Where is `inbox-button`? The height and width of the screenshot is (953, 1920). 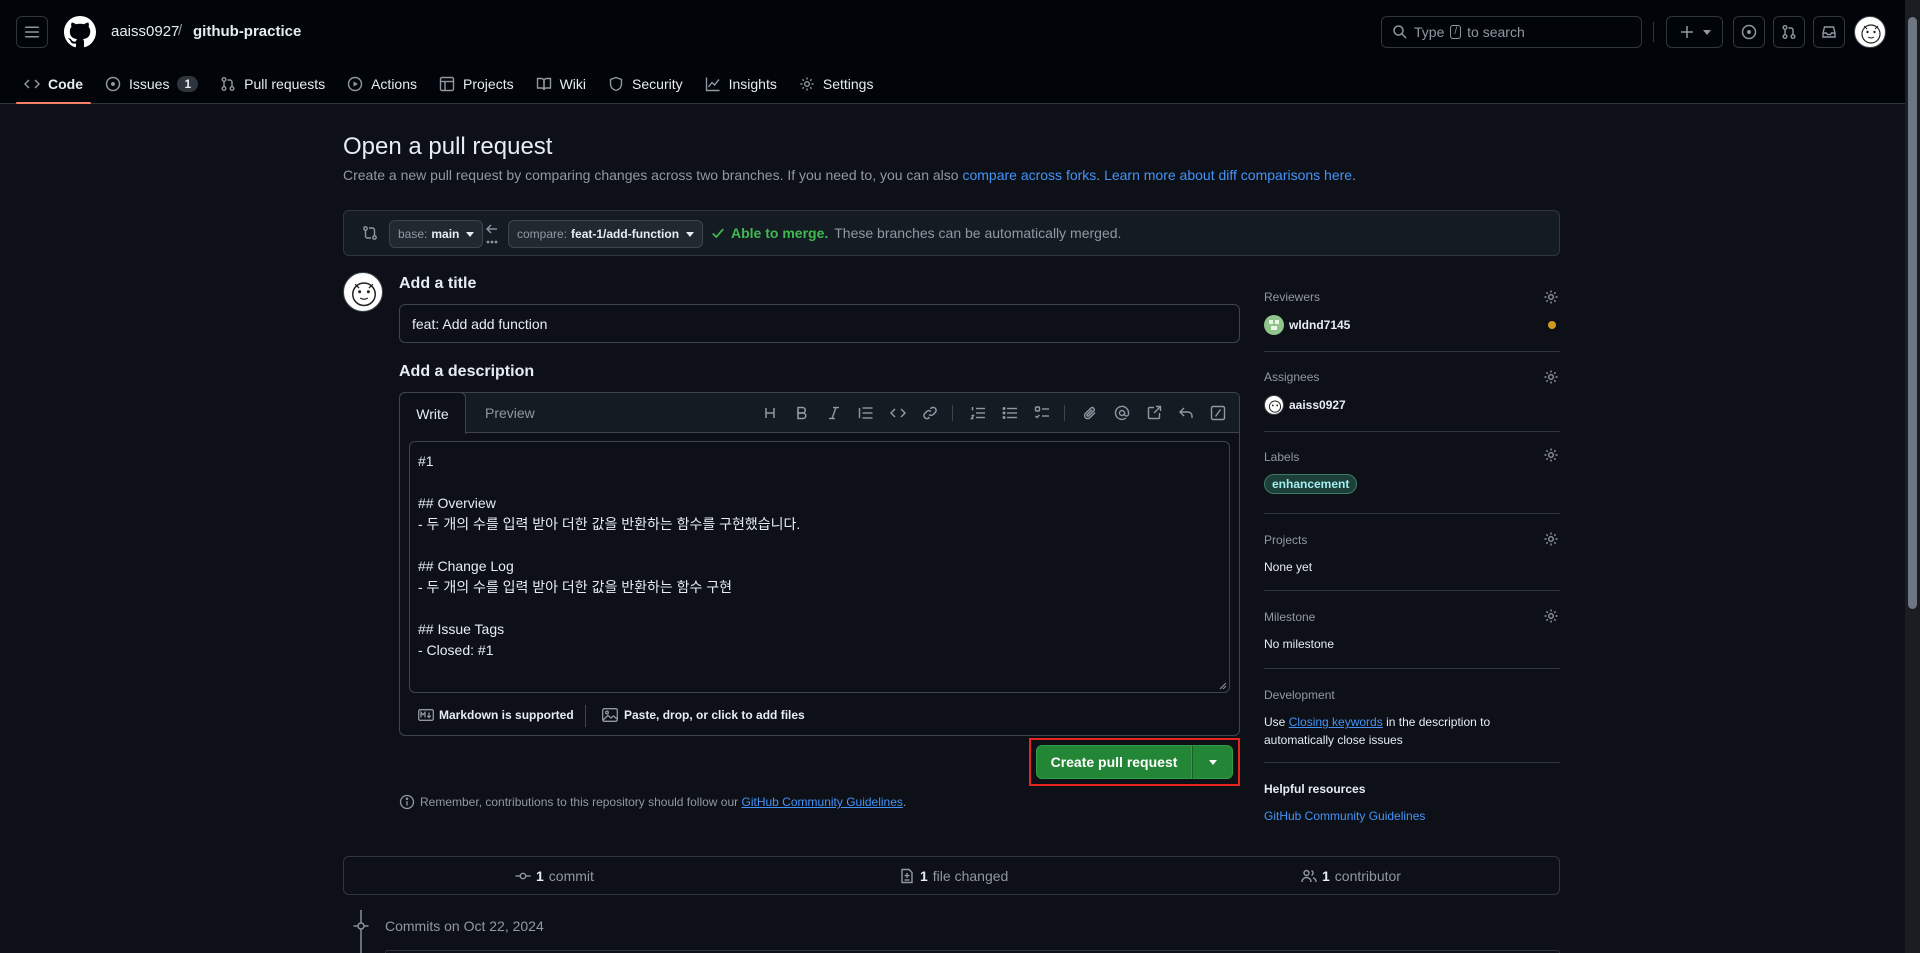
inbox-button is located at coordinates (1829, 32).